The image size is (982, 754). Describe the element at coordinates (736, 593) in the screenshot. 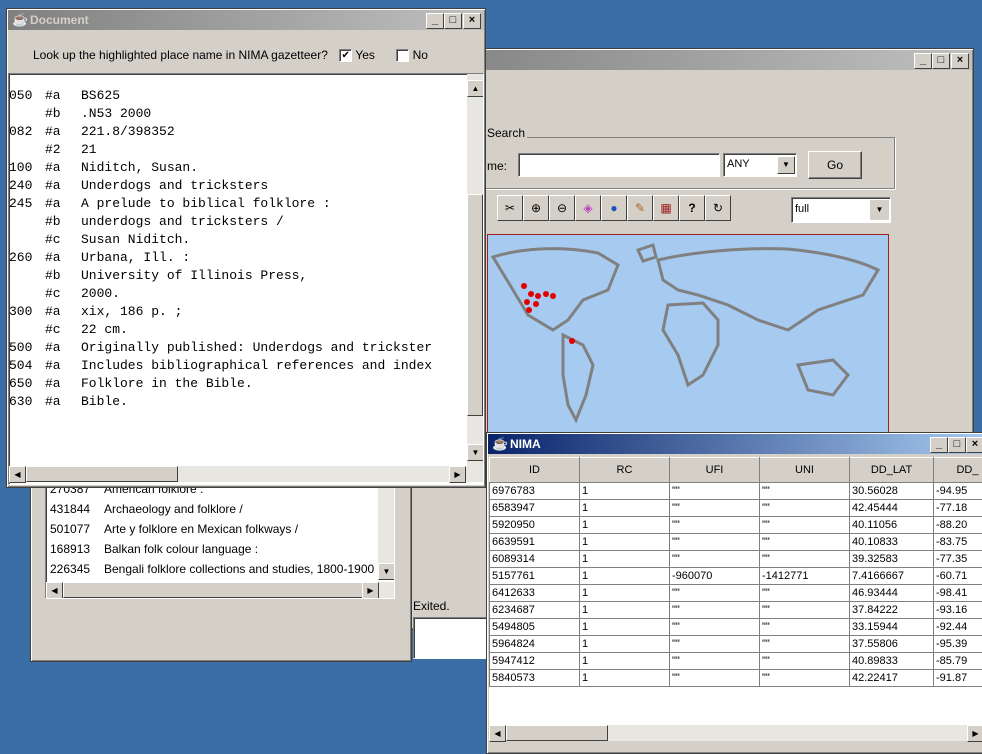

I see `table-row: 64126331""""46.93444-98.41` at that location.